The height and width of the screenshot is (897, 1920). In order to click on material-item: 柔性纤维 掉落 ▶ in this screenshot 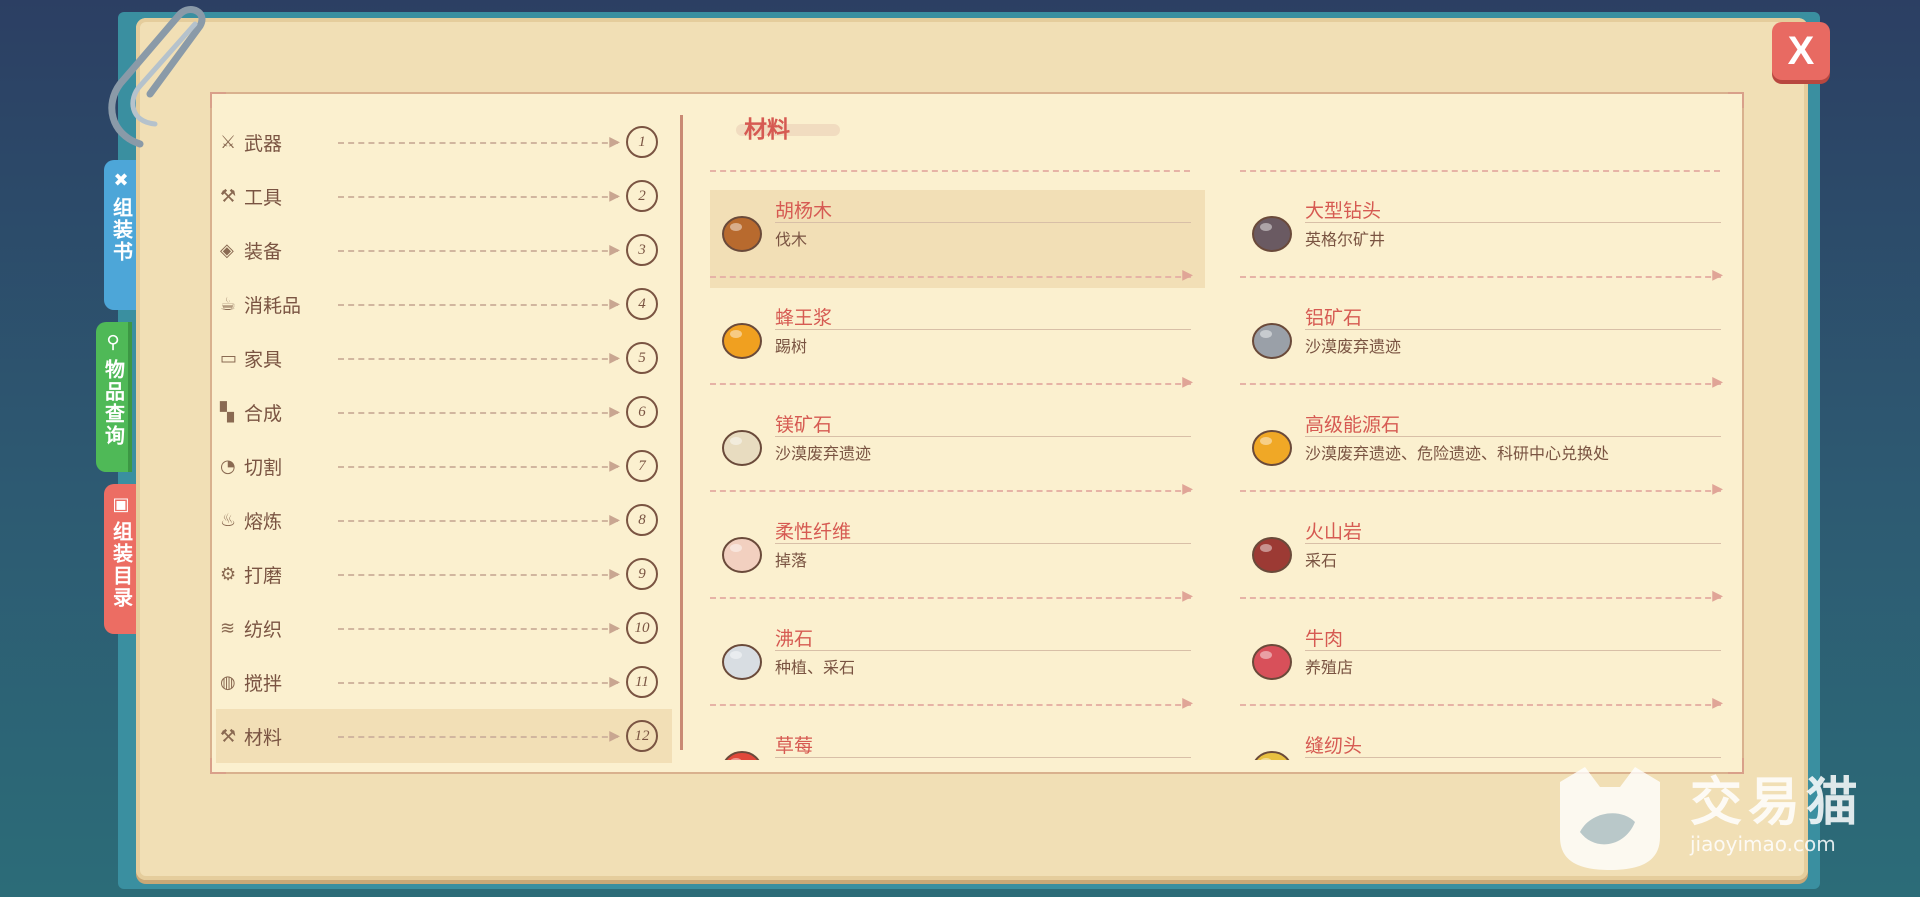, I will do `click(957, 560)`.